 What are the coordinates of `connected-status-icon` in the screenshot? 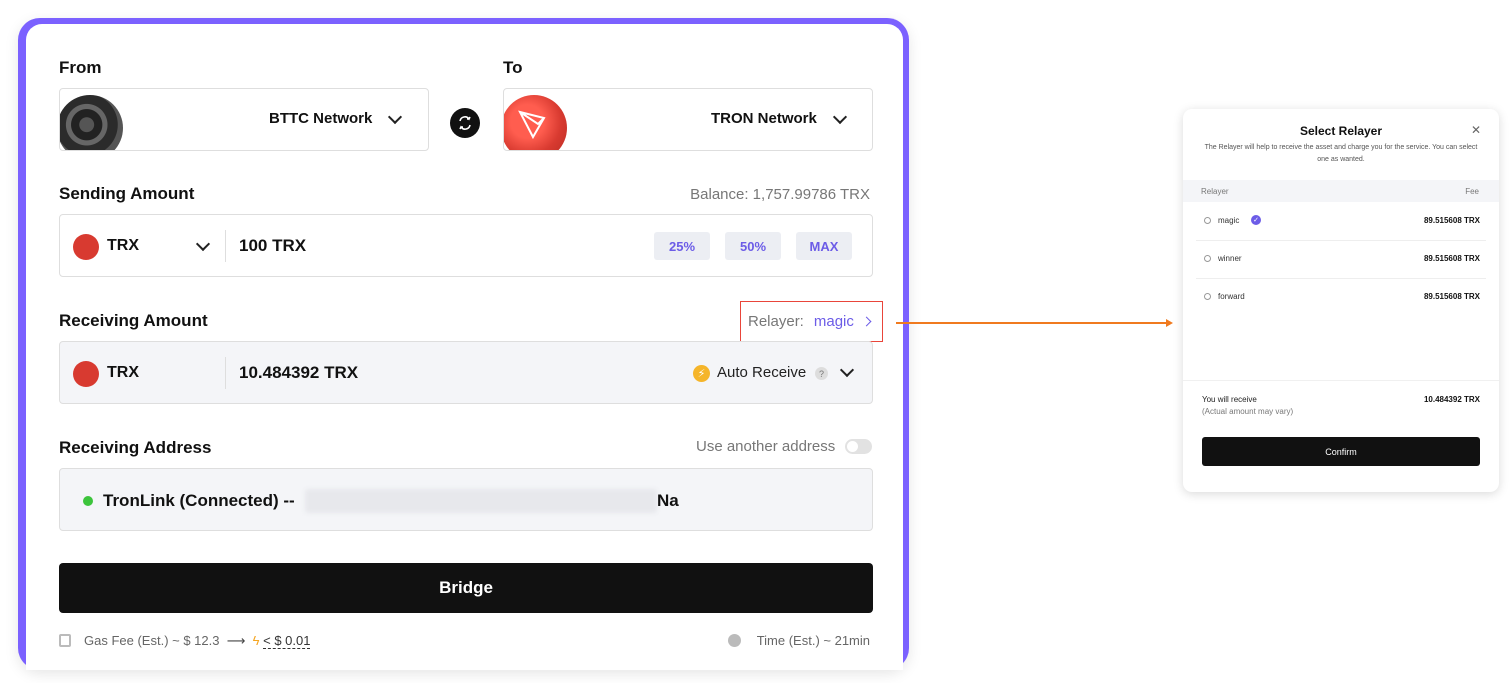 It's located at (88, 501).